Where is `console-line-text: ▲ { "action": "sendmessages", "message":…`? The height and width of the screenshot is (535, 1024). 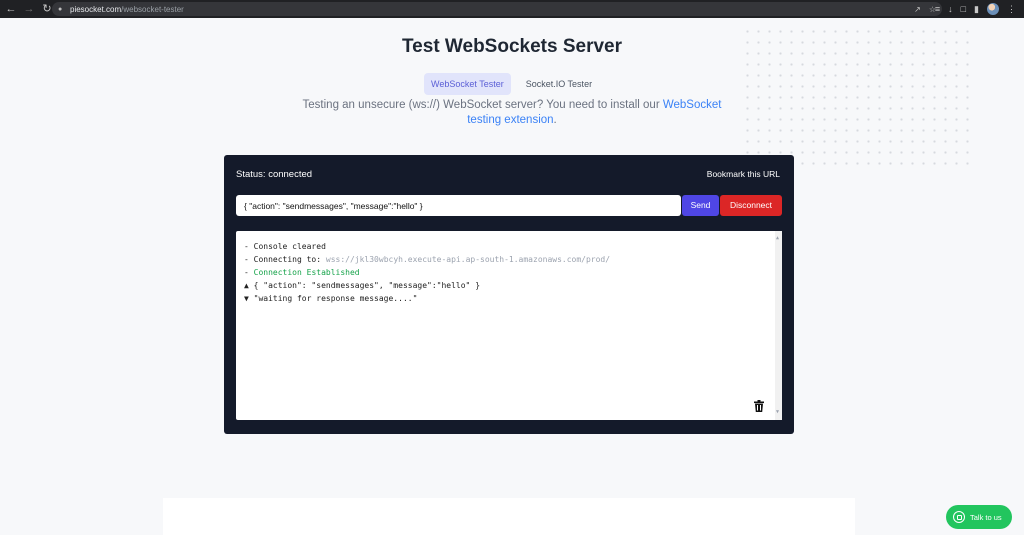 console-line-text: ▲ { "action": "sendmessages", "message":… is located at coordinates (362, 285).